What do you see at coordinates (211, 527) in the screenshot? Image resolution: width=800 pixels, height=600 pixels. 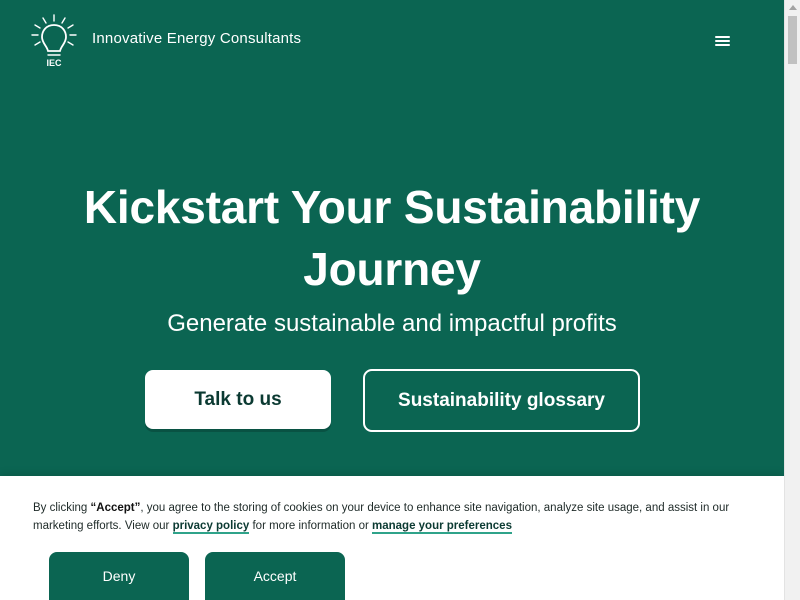 I see `privacy-policy-link: privacy policy` at bounding box center [211, 527].